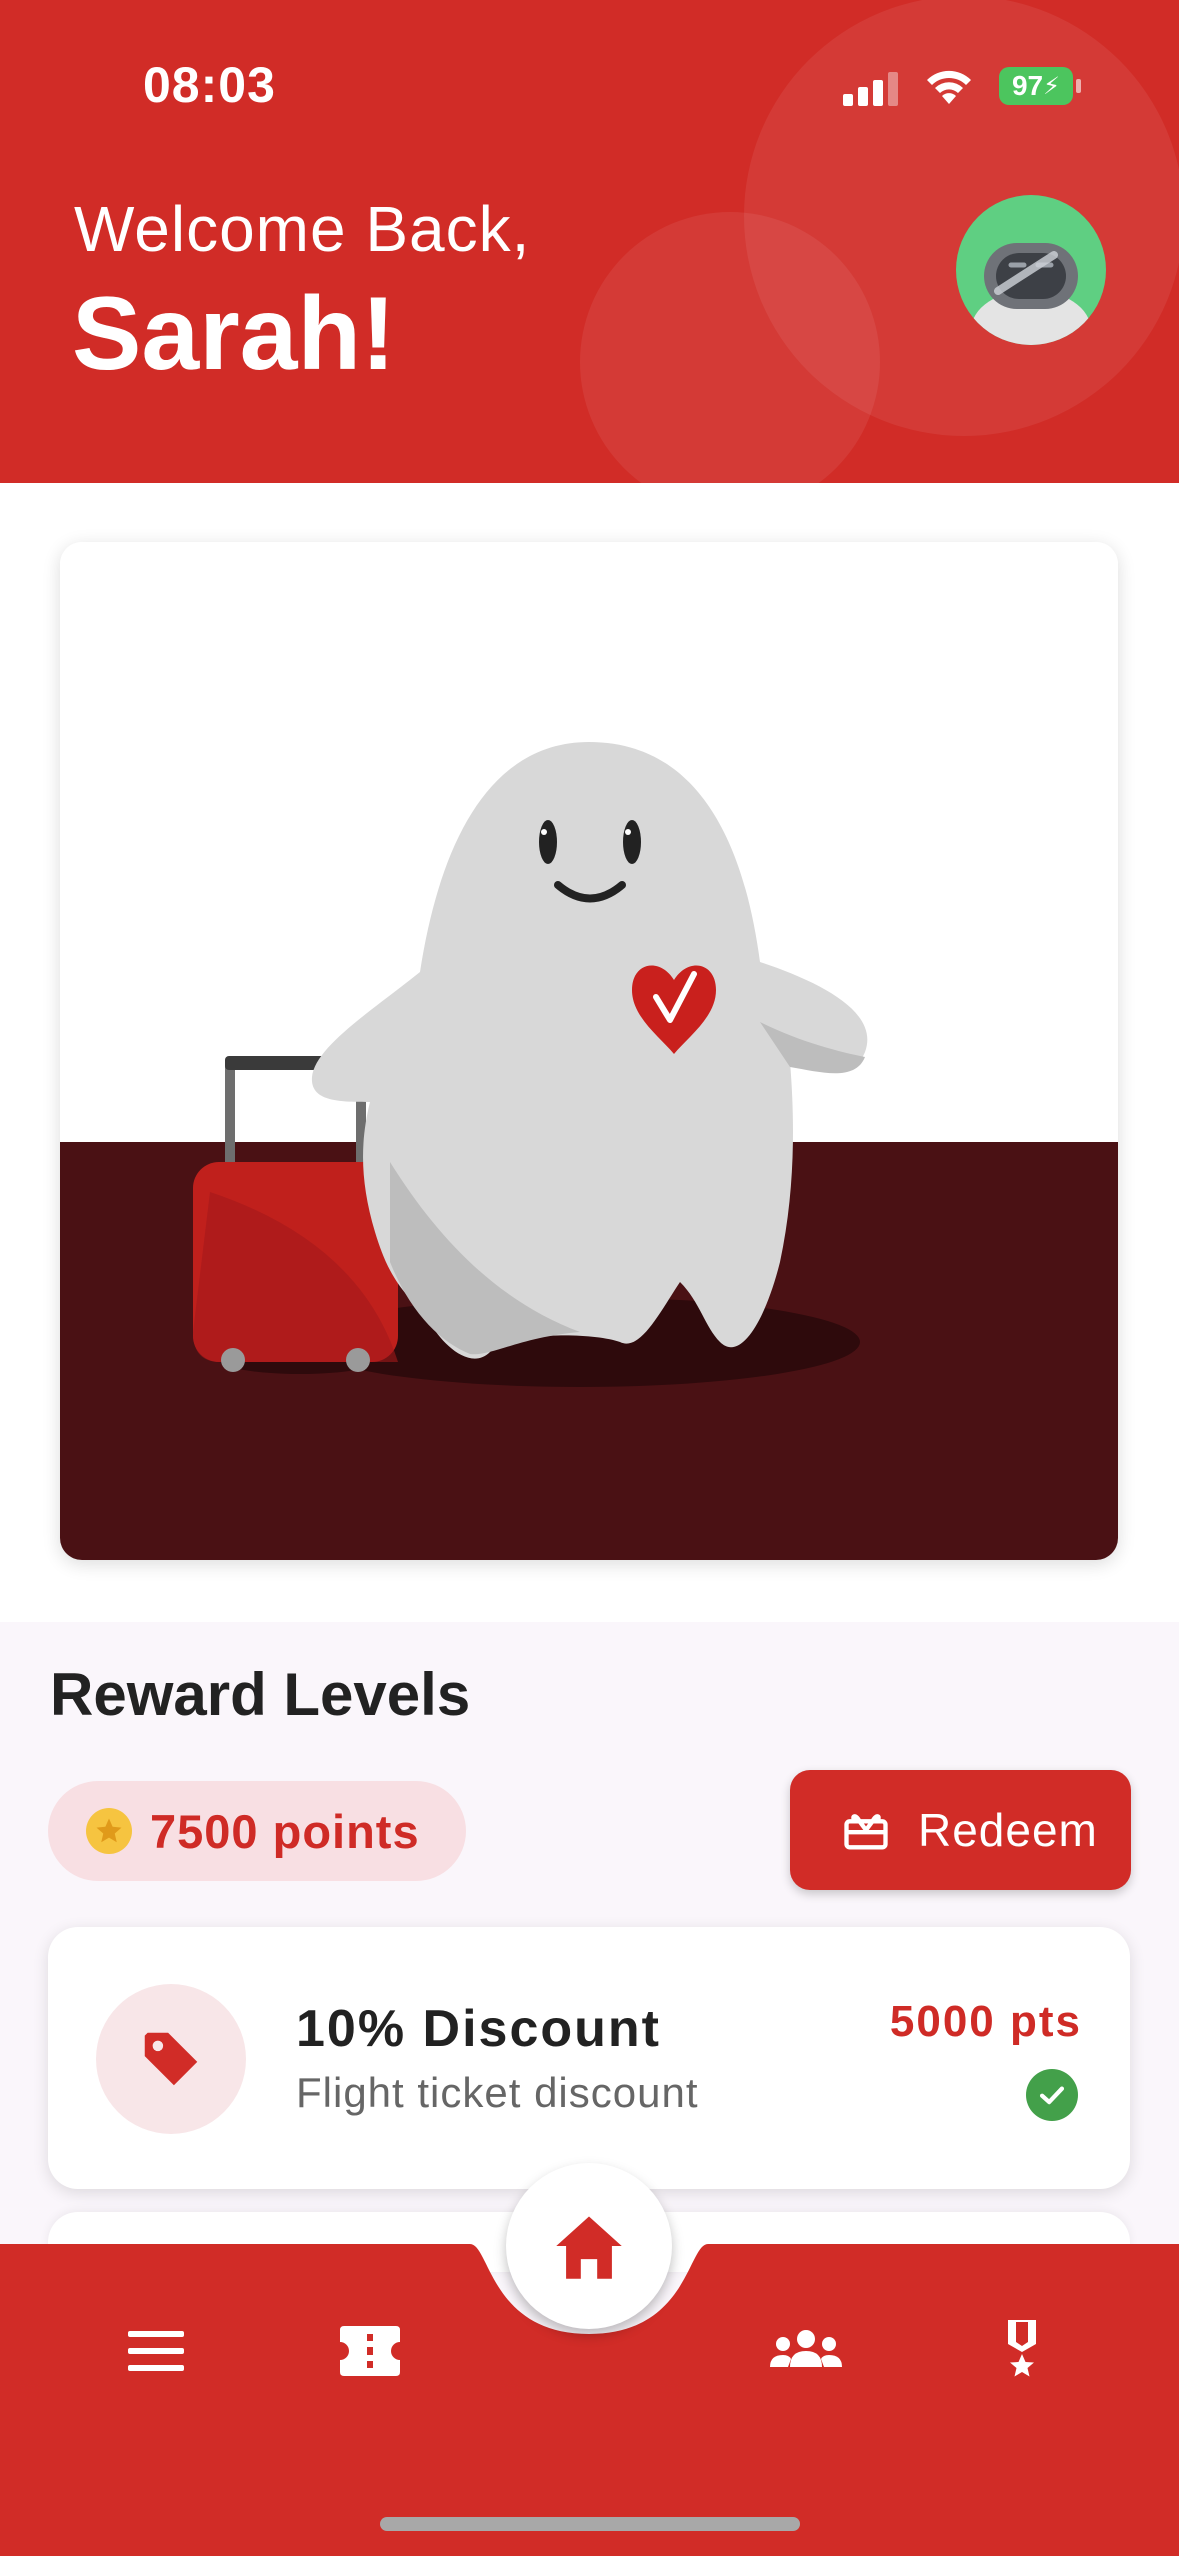 This screenshot has height=2556, width=1179. I want to click on battery-charging-icon: 97 ⚡, so click(1036, 86).